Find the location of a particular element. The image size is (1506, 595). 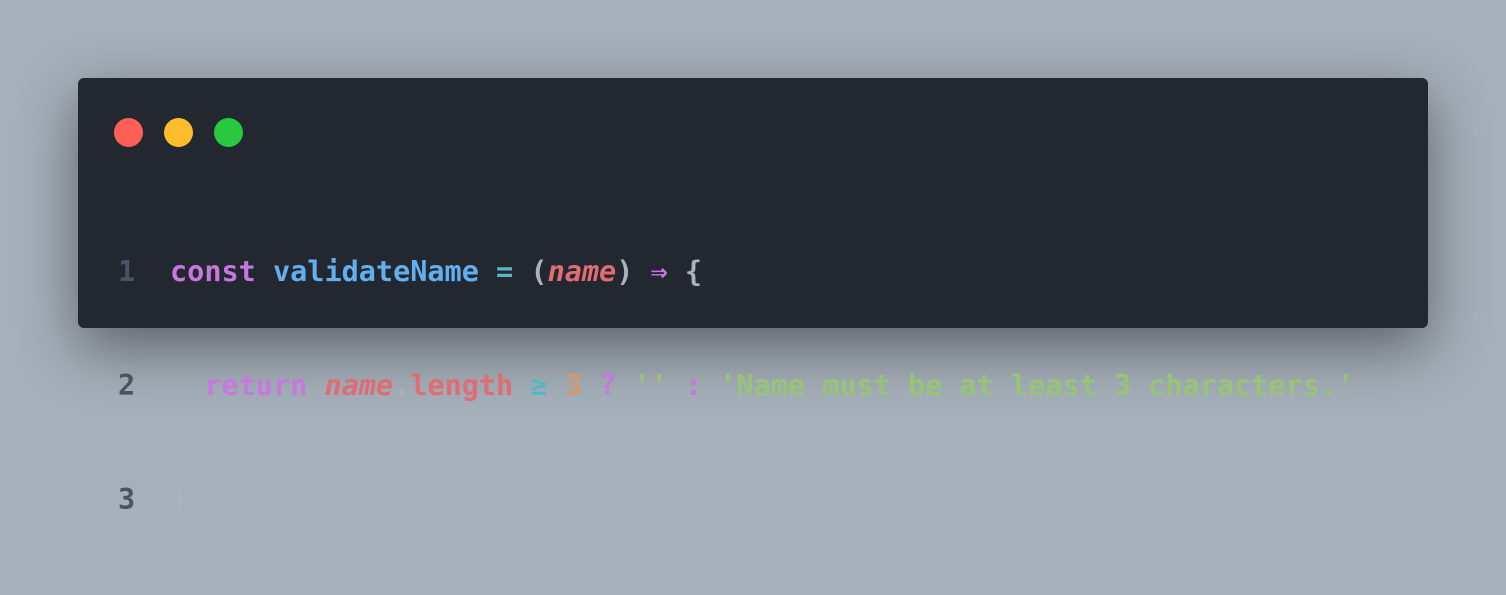

parameter: name is located at coordinates (582, 271).